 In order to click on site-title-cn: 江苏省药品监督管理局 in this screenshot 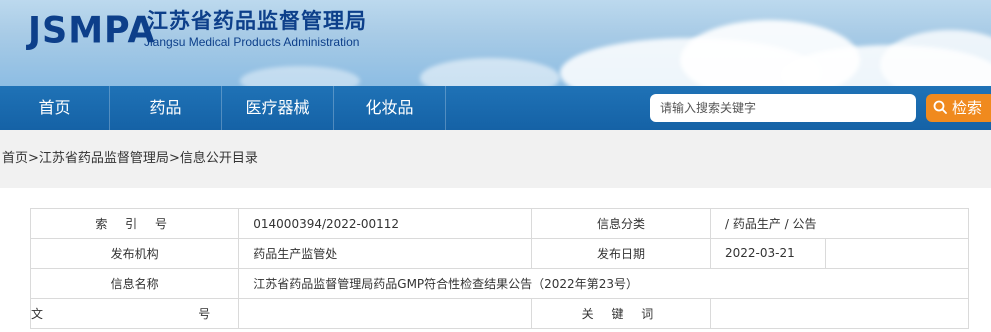, I will do `click(257, 21)`.